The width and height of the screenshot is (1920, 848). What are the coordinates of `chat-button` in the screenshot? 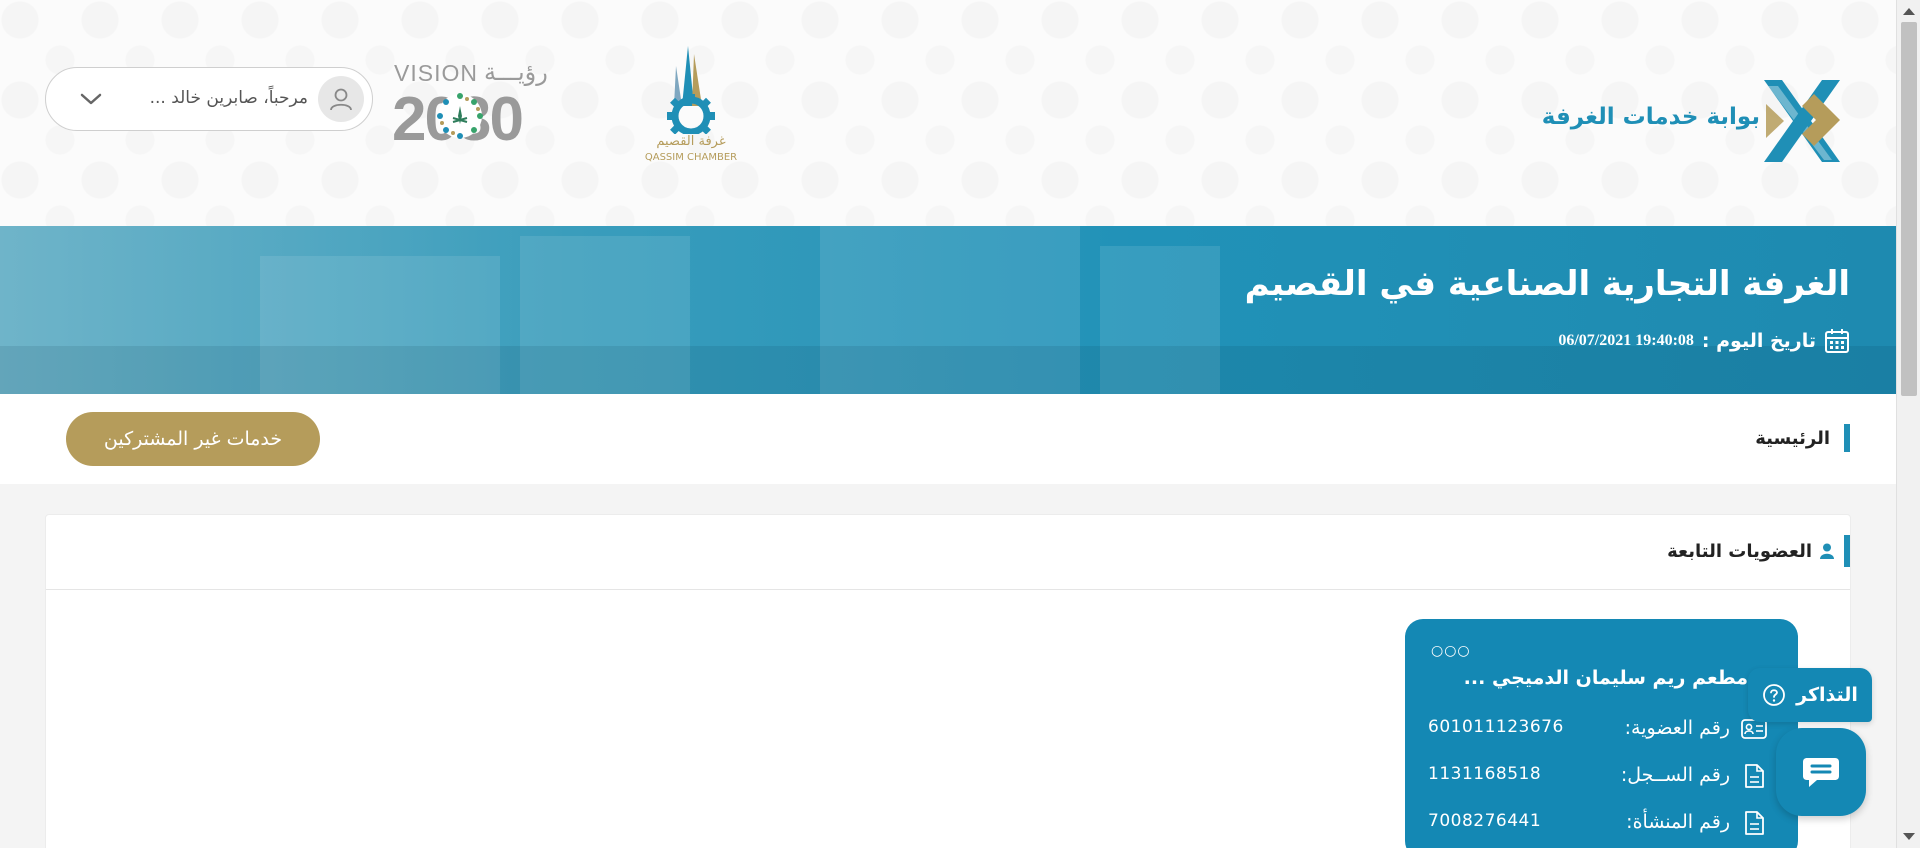 It's located at (1821, 772).